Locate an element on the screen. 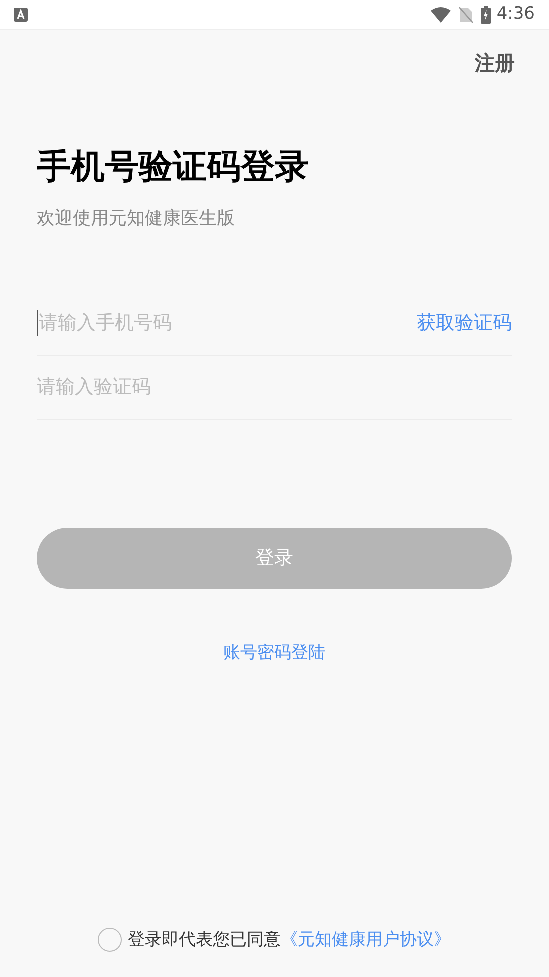  status-time: 4:36 is located at coordinates (515, 14).